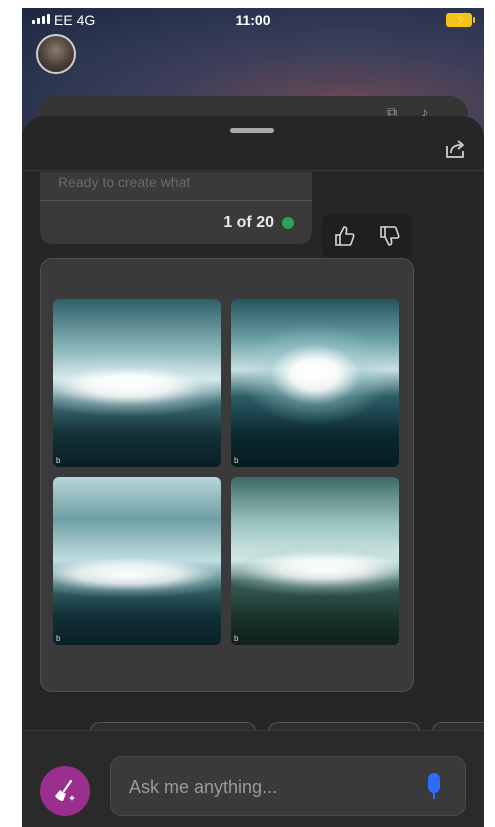 Image resolution: width=495 pixels, height=827 pixels. I want to click on new-topic-button, so click(65, 791).